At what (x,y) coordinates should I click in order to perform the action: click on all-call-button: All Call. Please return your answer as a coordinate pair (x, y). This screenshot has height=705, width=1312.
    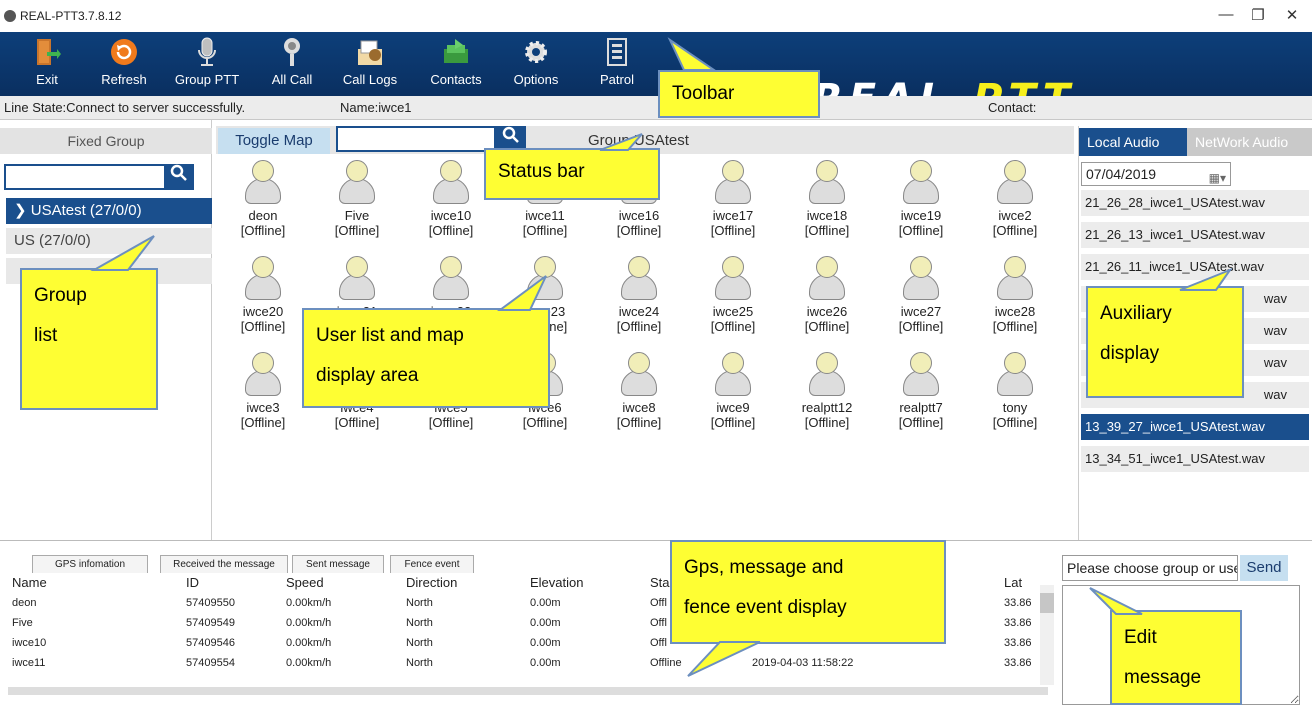
    Looking at the image, I should click on (292, 64).